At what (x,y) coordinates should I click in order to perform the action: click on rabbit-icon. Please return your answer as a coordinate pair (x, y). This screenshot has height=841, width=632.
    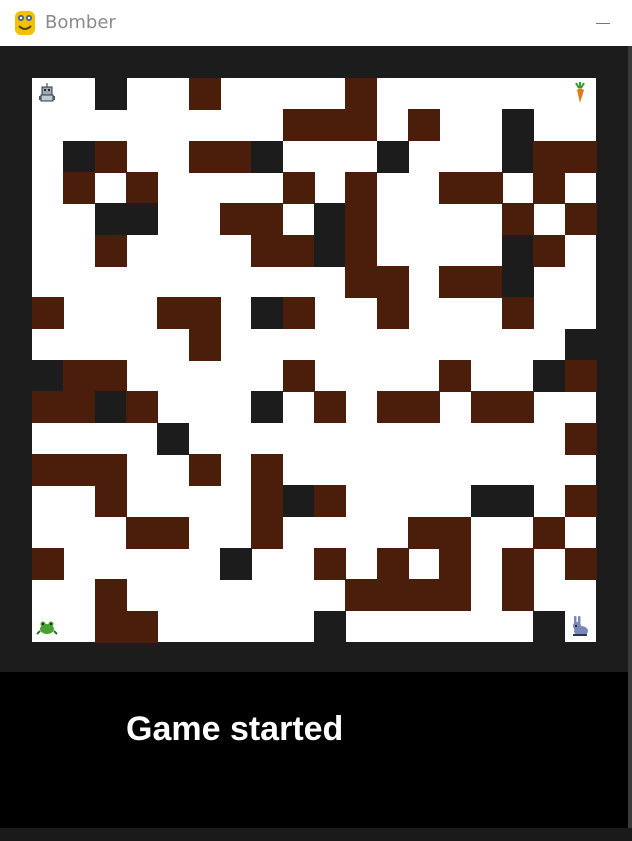
    Looking at the image, I should click on (580, 626).